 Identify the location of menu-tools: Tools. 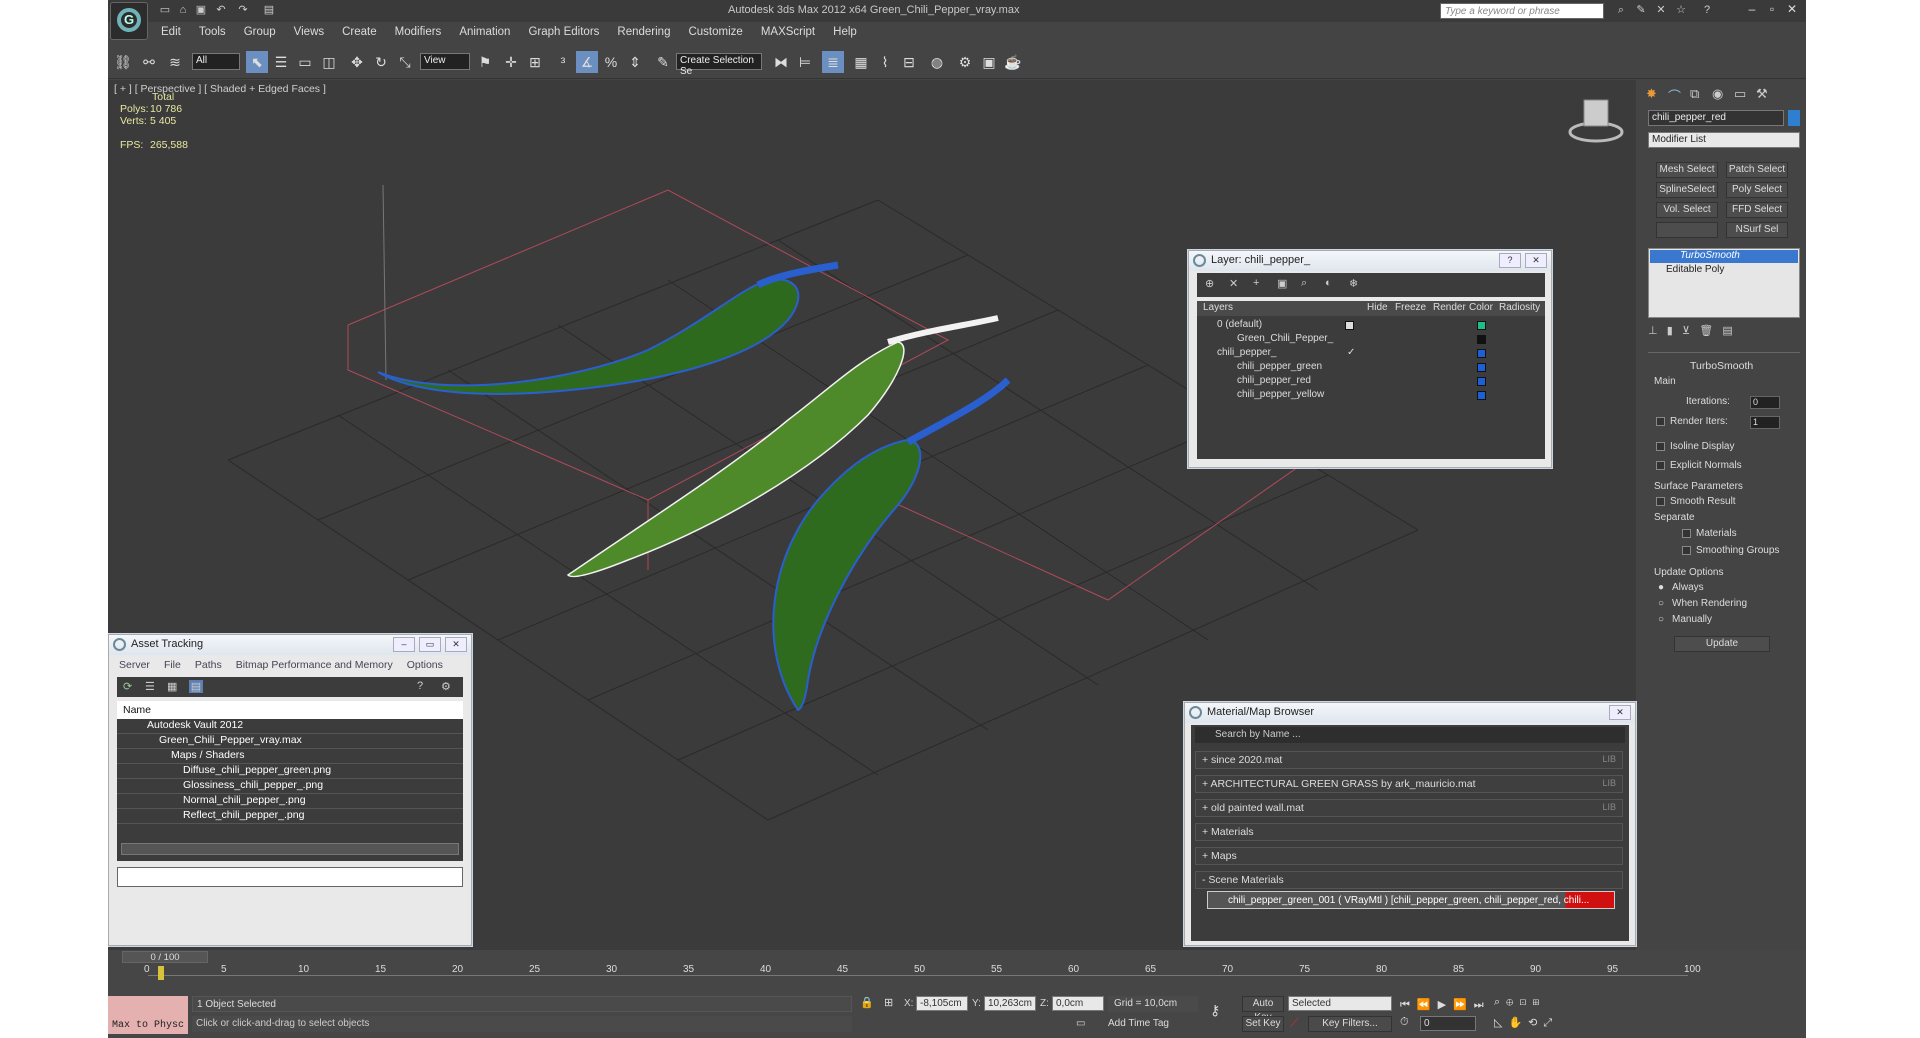
(212, 33).